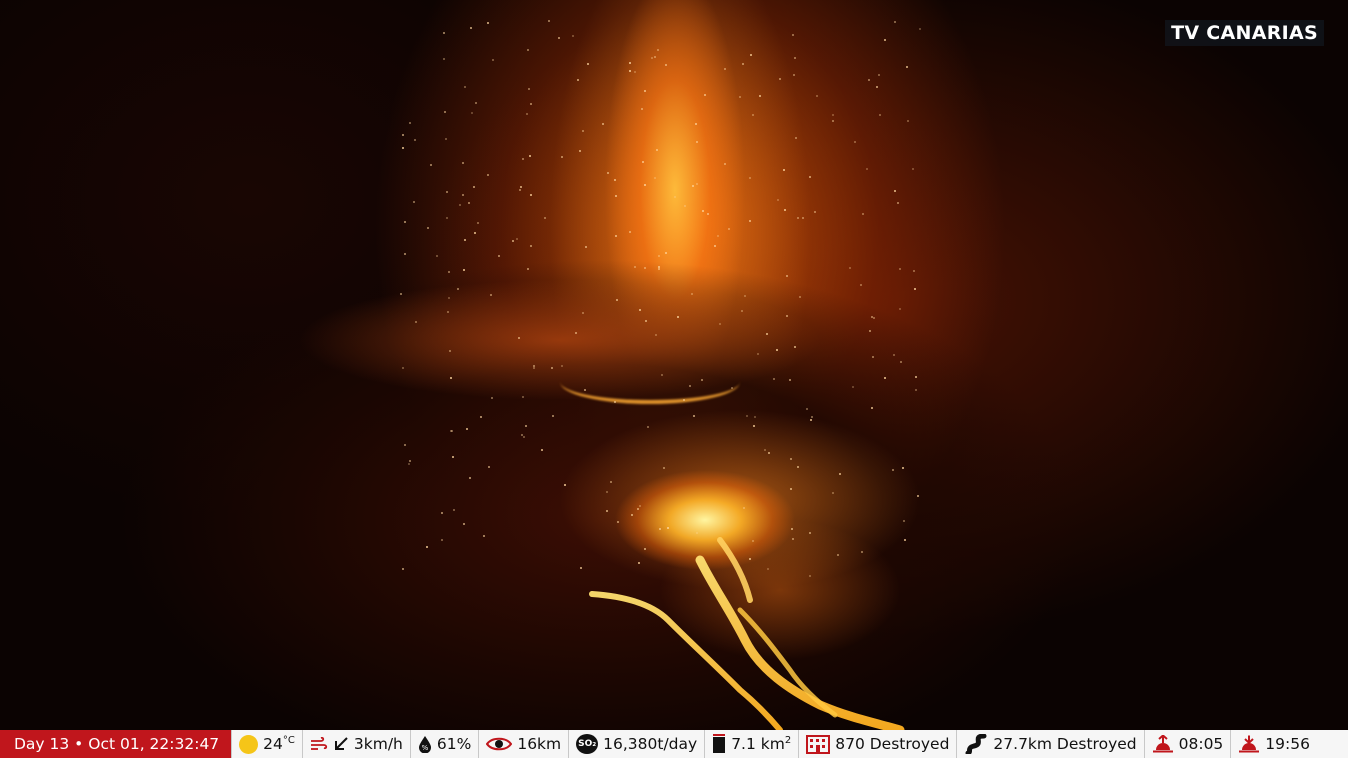 The width and height of the screenshot is (1348, 758). What do you see at coordinates (539, 744) in the screenshot?
I see `visibility-value: 16km` at bounding box center [539, 744].